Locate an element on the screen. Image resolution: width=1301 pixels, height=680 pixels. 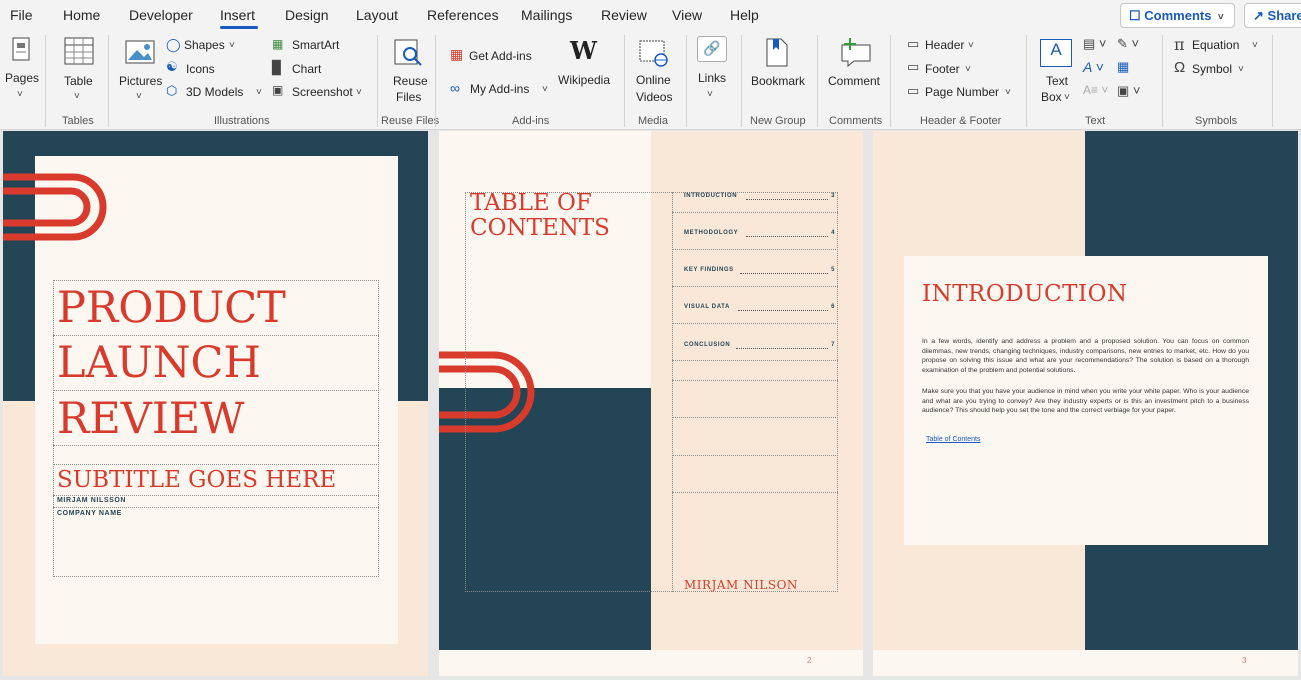
toc-heading-line-1: TABLE OF is located at coordinates (531, 203).